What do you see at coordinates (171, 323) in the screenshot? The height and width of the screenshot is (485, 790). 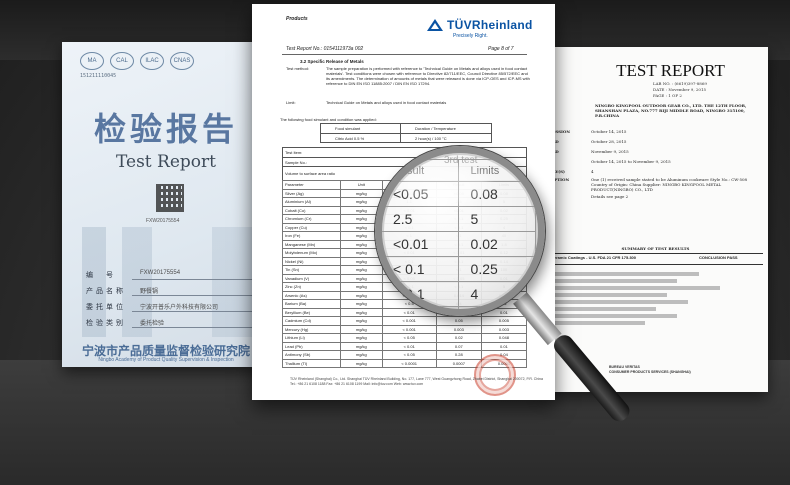 I see `form-row: 检验类别 委托检验` at bounding box center [171, 323].